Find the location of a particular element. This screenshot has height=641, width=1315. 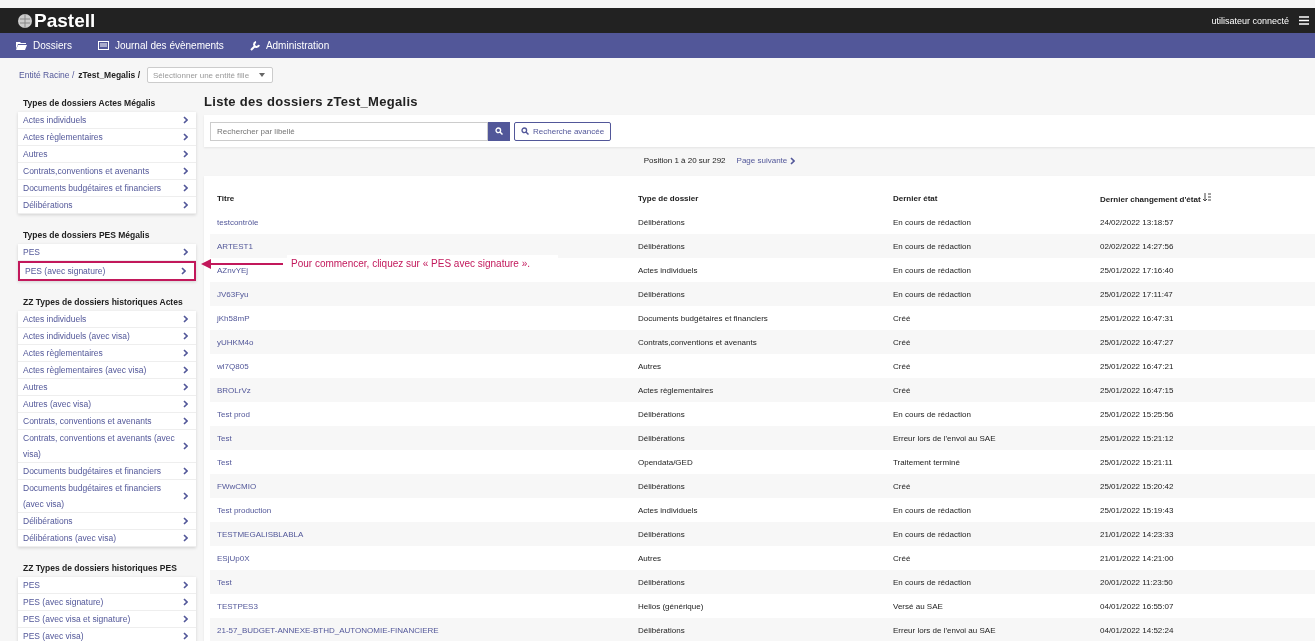

table-cell: 25/01/2022 16:47:21 is located at coordinates (1137, 366).